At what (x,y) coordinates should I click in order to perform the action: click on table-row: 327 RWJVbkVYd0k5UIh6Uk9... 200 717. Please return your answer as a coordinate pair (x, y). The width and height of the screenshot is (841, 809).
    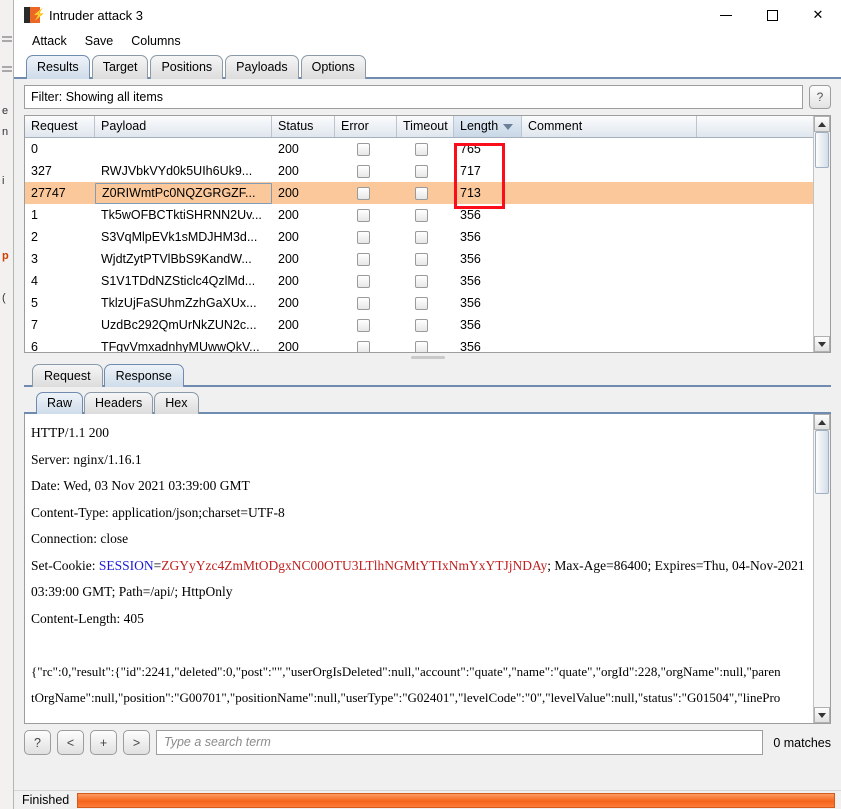
    Looking at the image, I should click on (419, 171).